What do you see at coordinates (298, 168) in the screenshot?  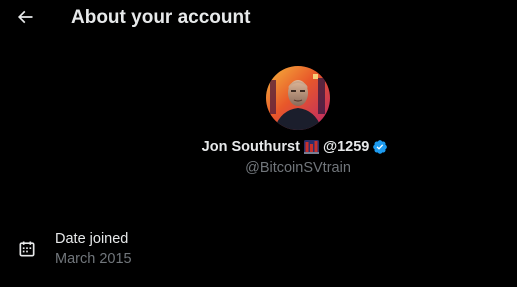 I see `profile-handle: @BitcoinSVtrain` at bounding box center [298, 168].